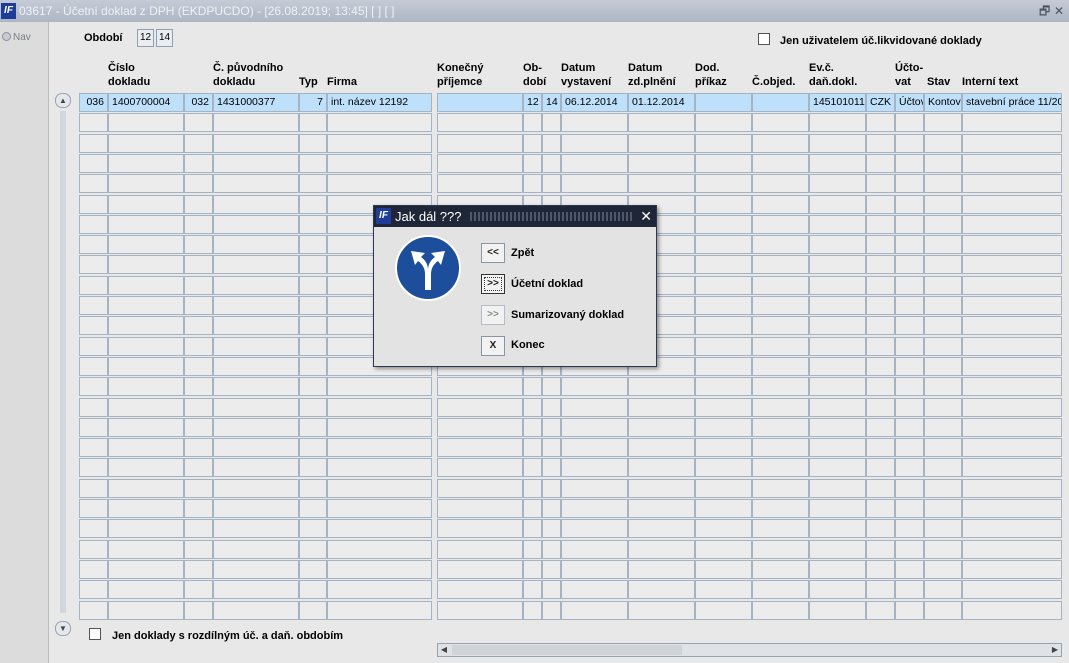  What do you see at coordinates (16, 37) in the screenshot?
I see `nav-item: Nav` at bounding box center [16, 37].